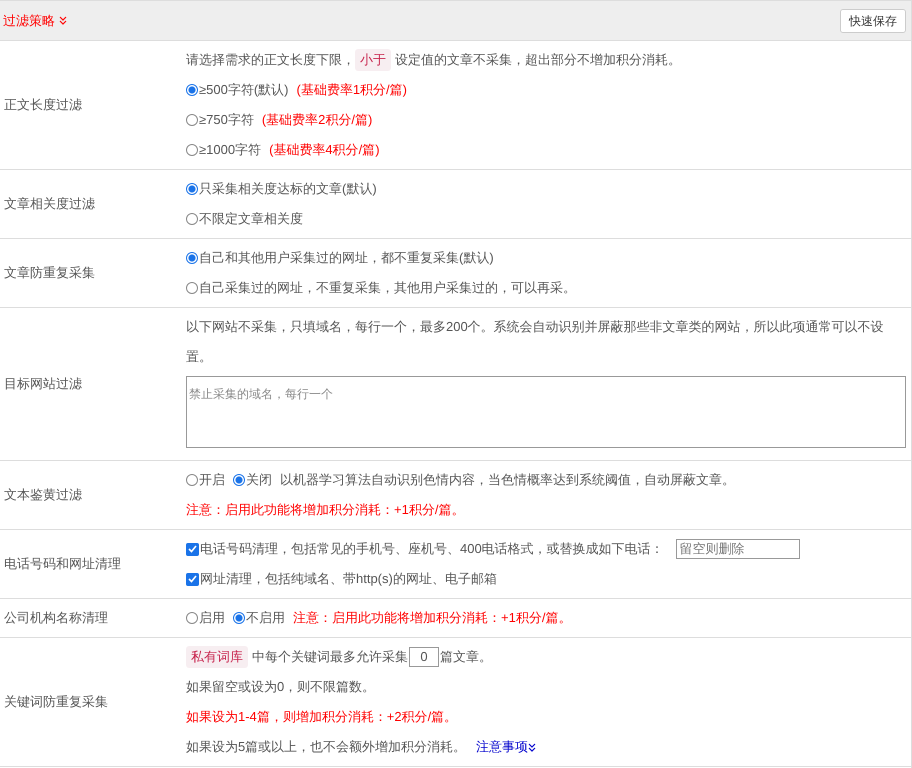 This screenshot has width=912, height=768. Describe the element at coordinates (466, 657) in the screenshot. I see `description-text: 篇文章。` at that location.